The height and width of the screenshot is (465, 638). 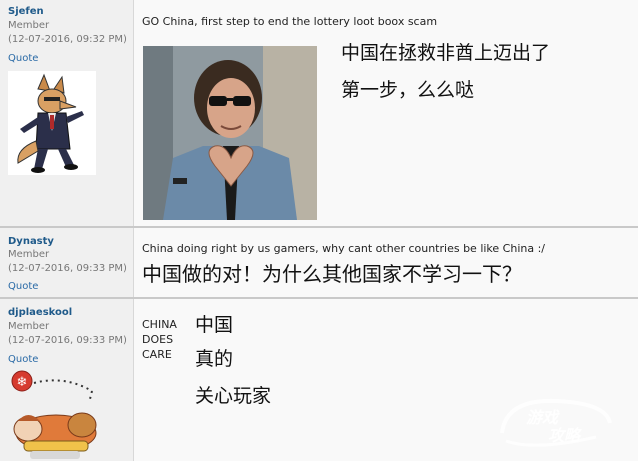 I want to click on translation-line-1: 中国, so click(x=214, y=325).